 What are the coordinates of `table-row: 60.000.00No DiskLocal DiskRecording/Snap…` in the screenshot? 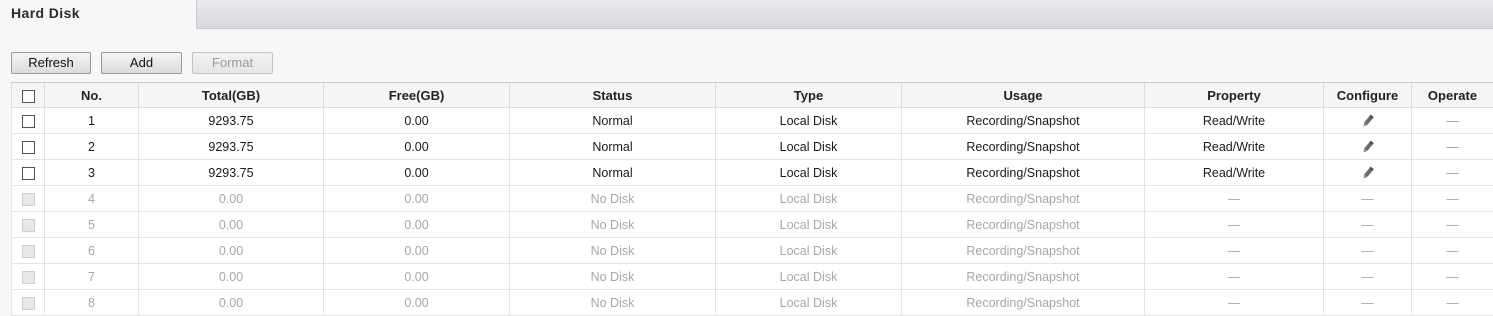 It's located at (752, 251).